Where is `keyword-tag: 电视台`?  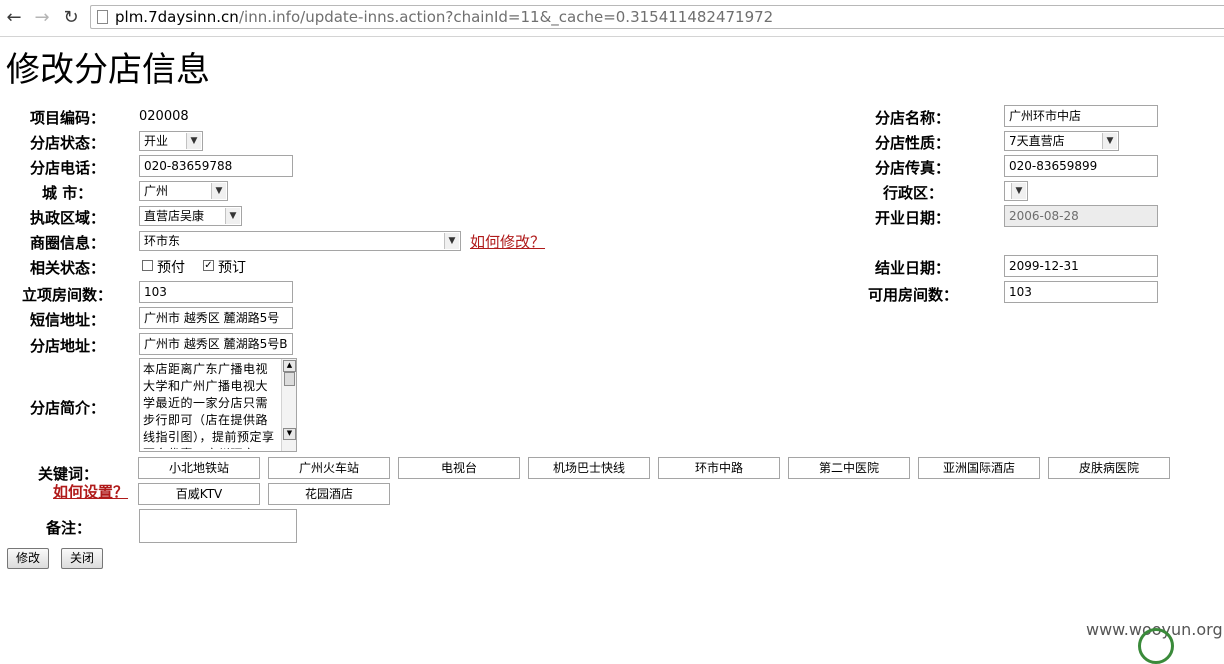 keyword-tag: 电视台 is located at coordinates (459, 468).